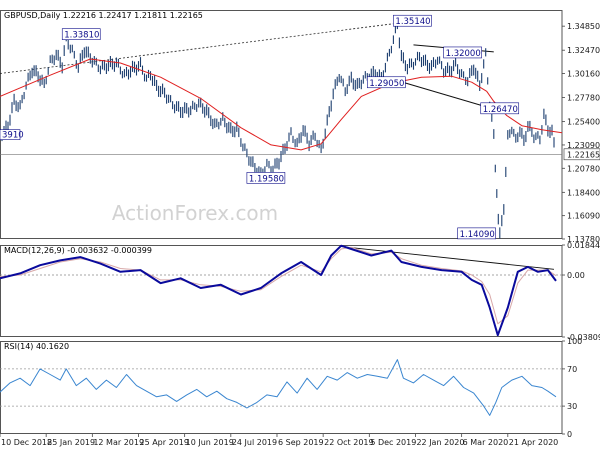 Image resolution: width=600 pixels, height=450 pixels. I want to click on annotation-label: 1.32000, so click(463, 54).